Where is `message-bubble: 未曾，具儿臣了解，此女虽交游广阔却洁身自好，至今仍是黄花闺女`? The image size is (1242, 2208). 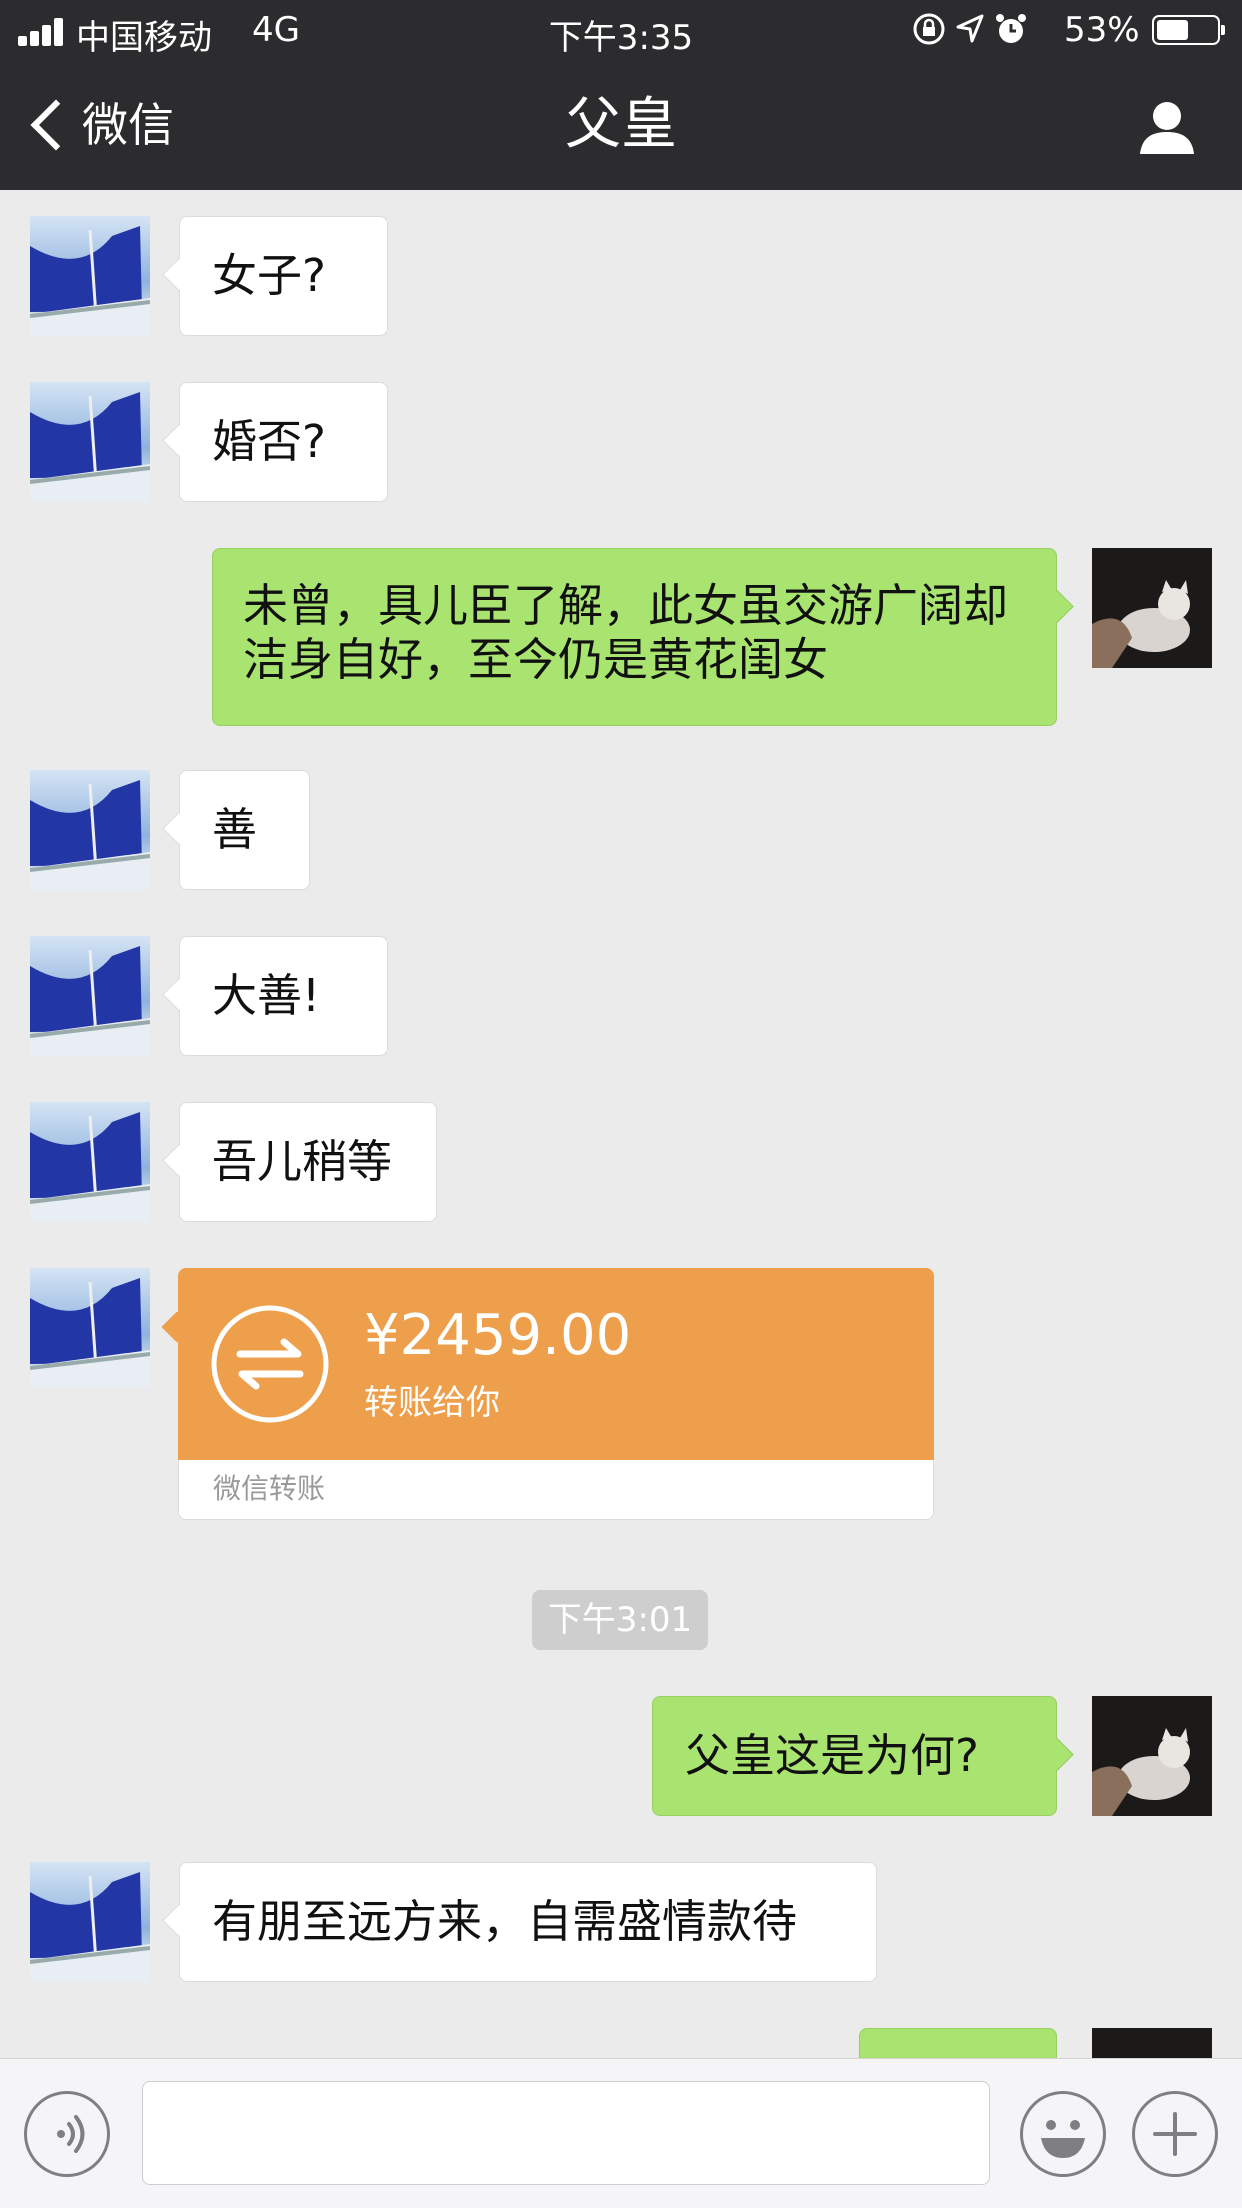
message-bubble: 未曾，具儿臣了解，此女虽交游广阔却洁身自好，至今仍是黄花闺女 is located at coordinates (634, 637).